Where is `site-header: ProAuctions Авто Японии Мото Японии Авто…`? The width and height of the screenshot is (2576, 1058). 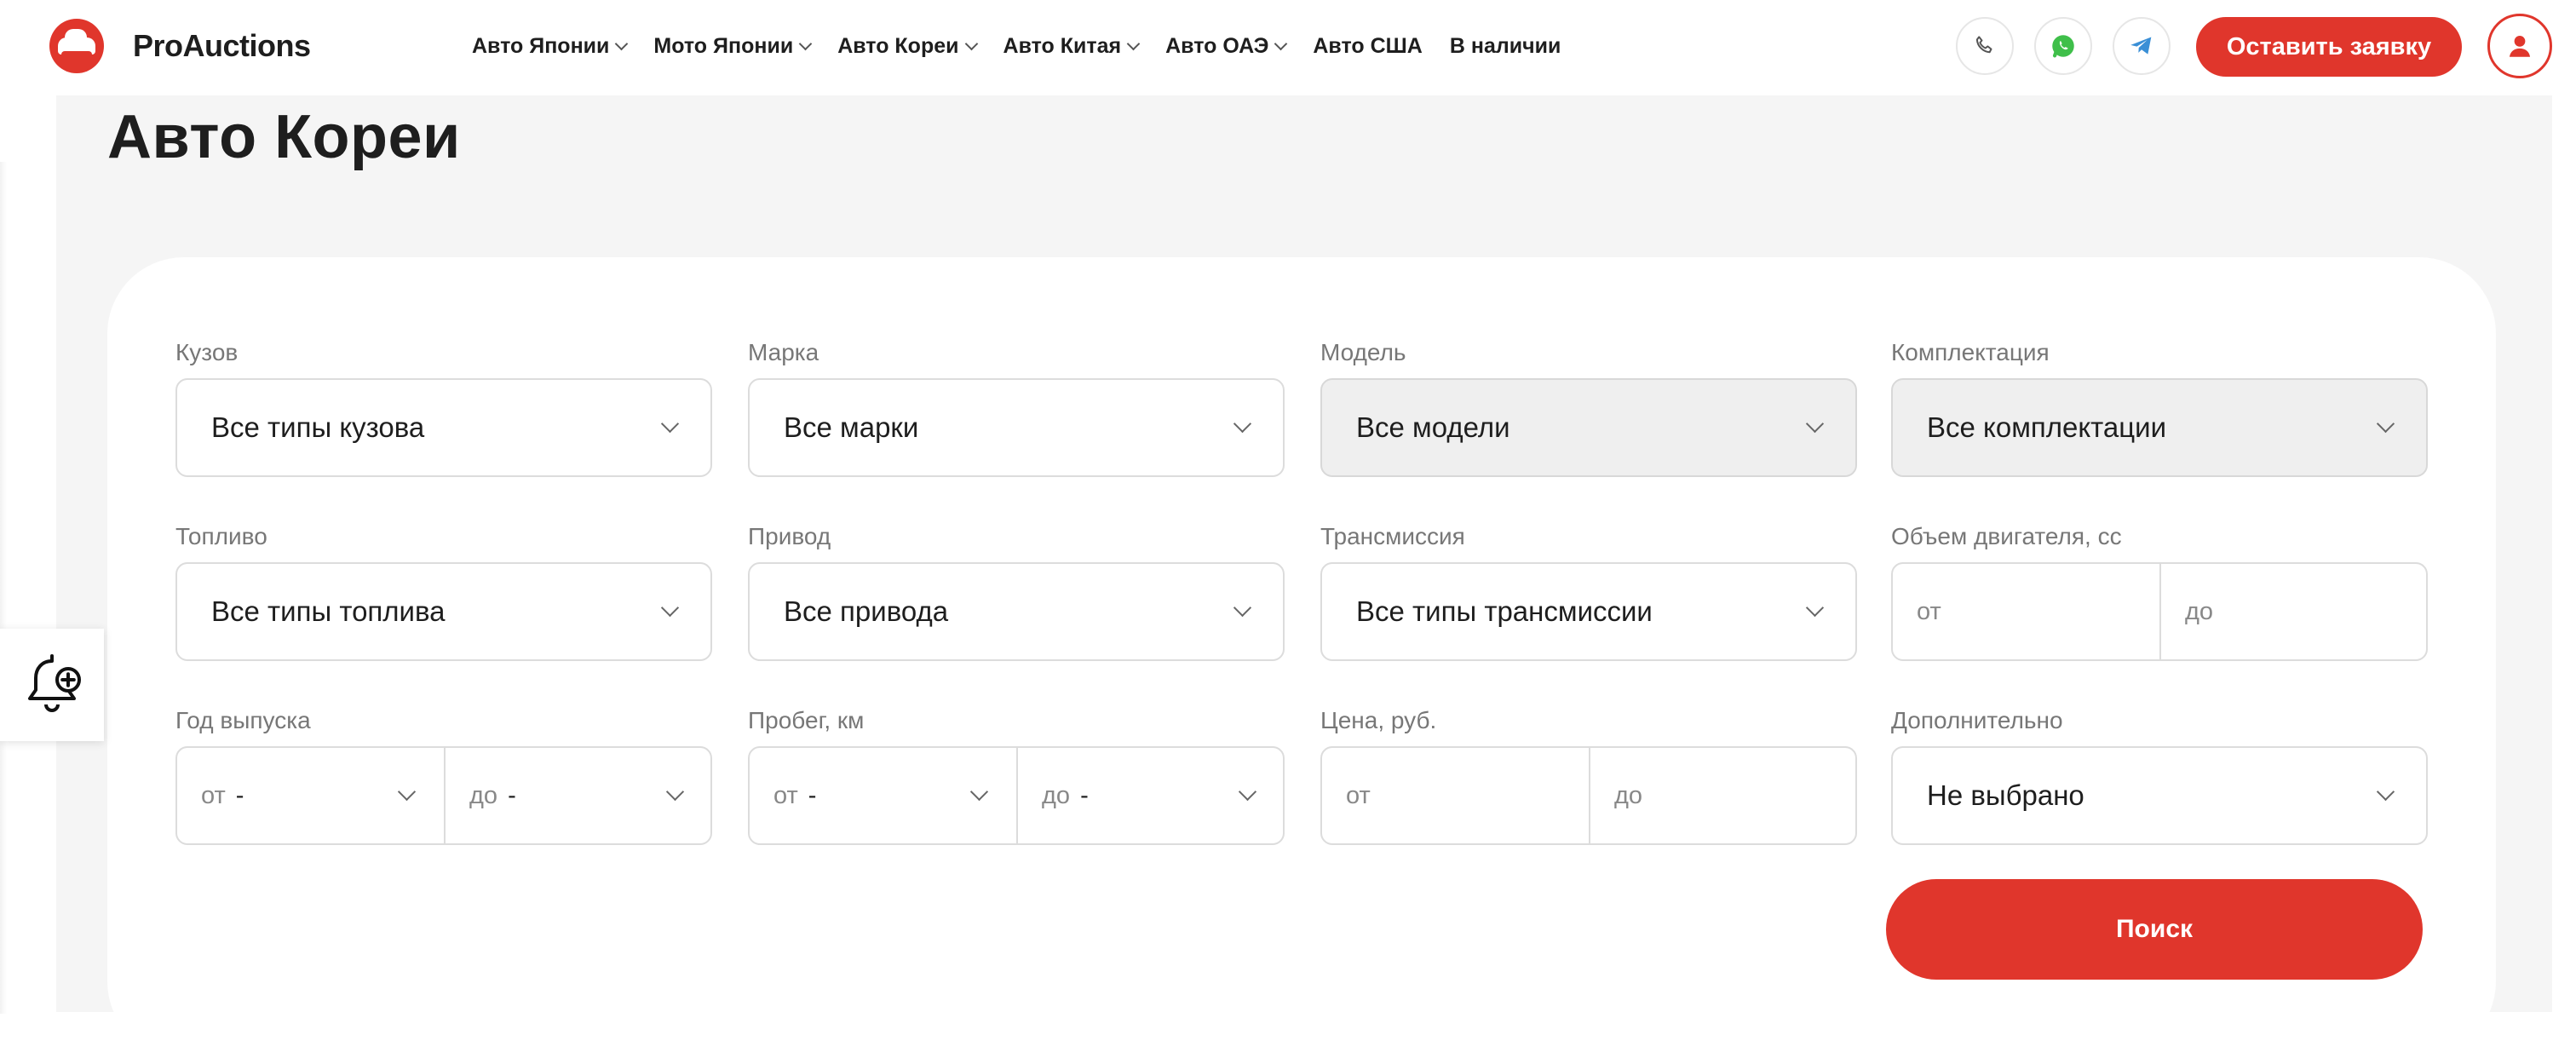
site-header: ProAuctions Авто Японии Мото Японии Авто… is located at coordinates (1288, 46).